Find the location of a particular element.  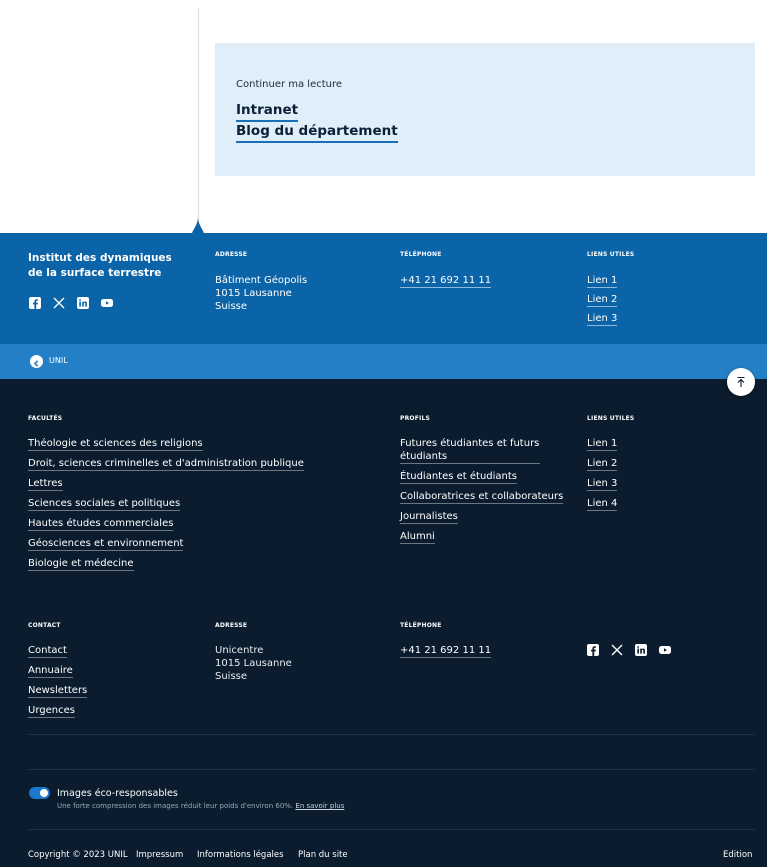

continue-reading-title: Continuer ma lecture is located at coordinates (289, 84).